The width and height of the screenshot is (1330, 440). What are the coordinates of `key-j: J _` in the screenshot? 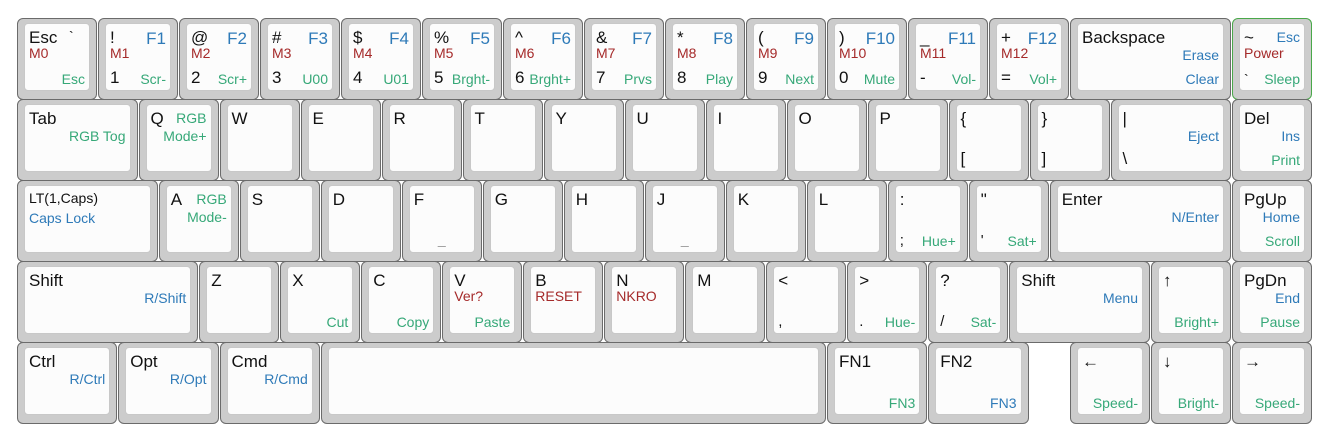 It's located at (684, 221).